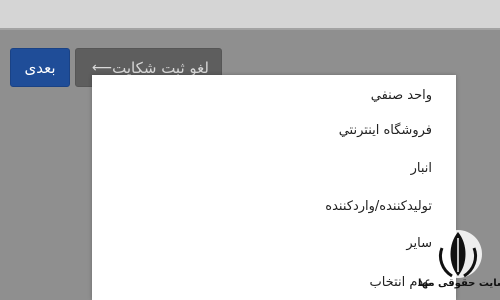 The image size is (500, 300). I want to click on top-bar, so click(250, 15).